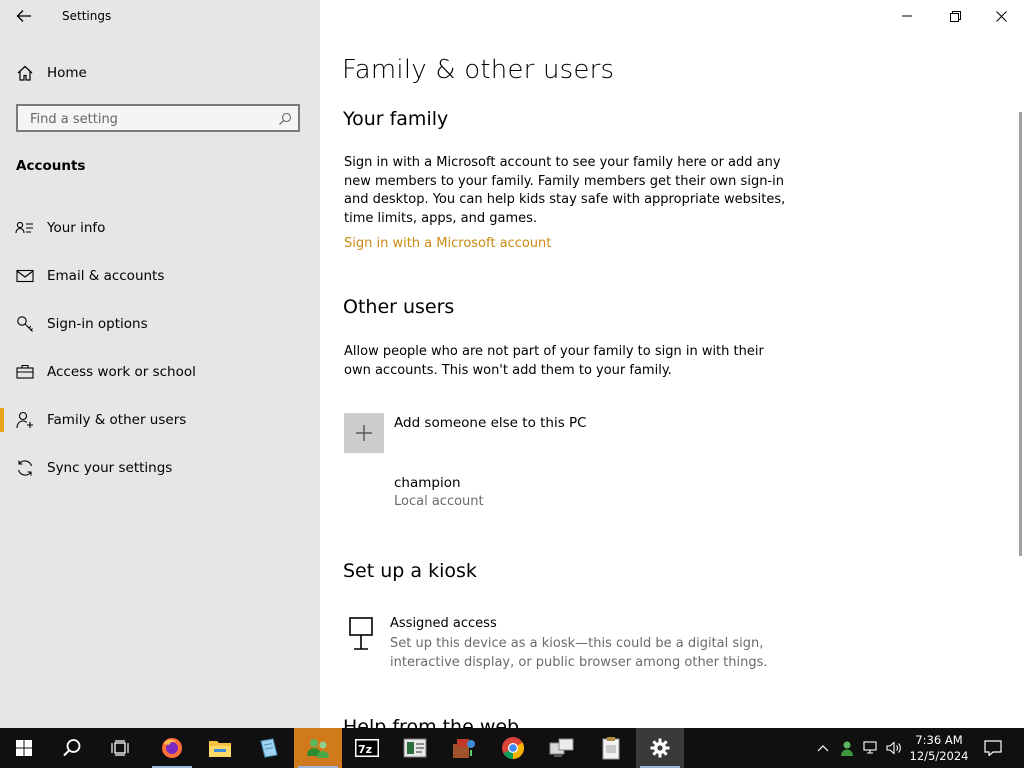  I want to click on start-icon, so click(24, 748).